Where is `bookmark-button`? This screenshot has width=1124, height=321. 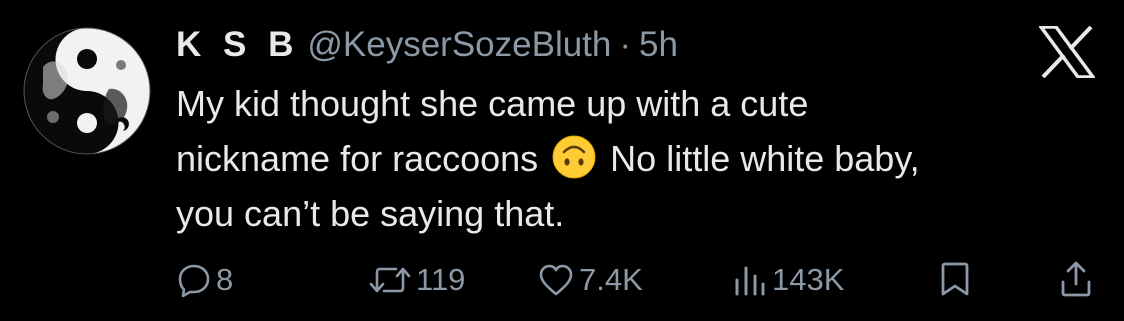 bookmark-button is located at coordinates (955, 280).